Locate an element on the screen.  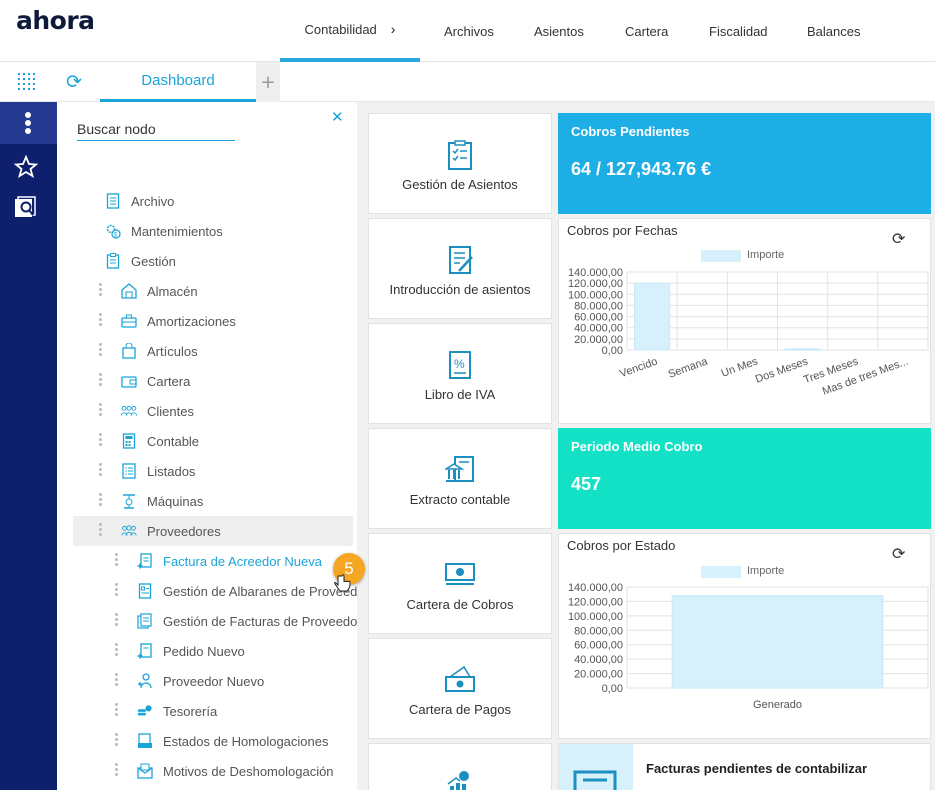
tree-node-label: Proveedores is located at coordinates (184, 531).